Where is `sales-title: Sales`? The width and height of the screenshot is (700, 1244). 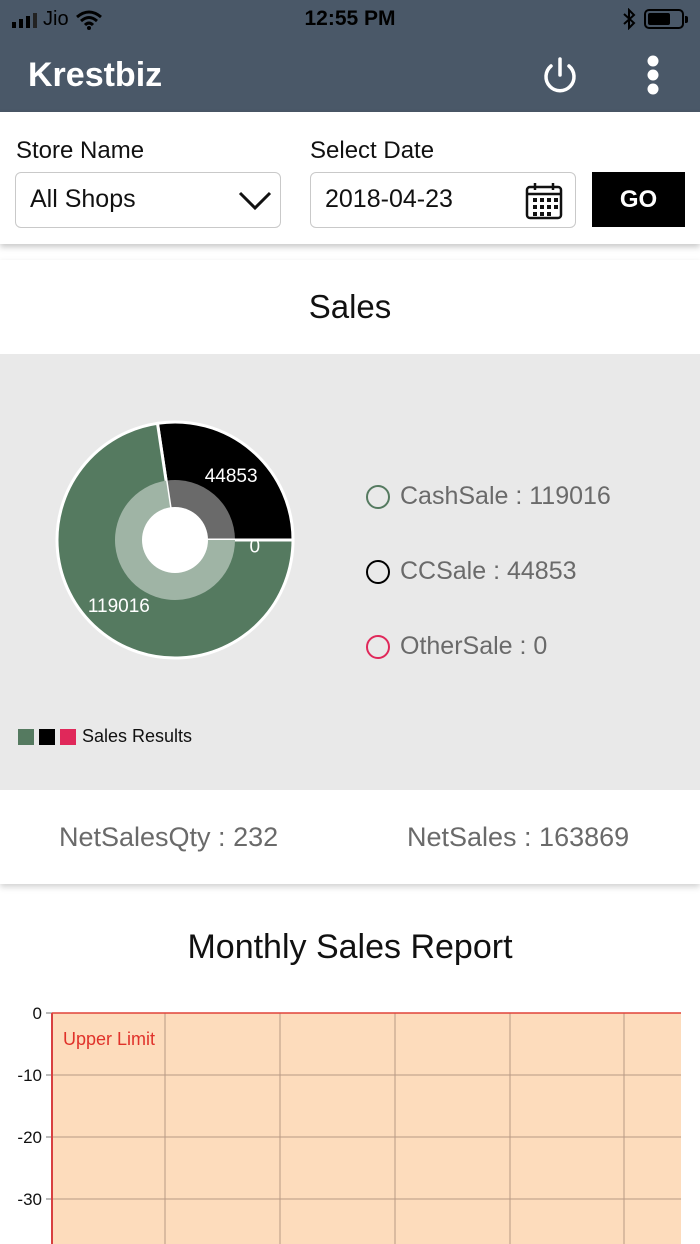 sales-title: Sales is located at coordinates (350, 306).